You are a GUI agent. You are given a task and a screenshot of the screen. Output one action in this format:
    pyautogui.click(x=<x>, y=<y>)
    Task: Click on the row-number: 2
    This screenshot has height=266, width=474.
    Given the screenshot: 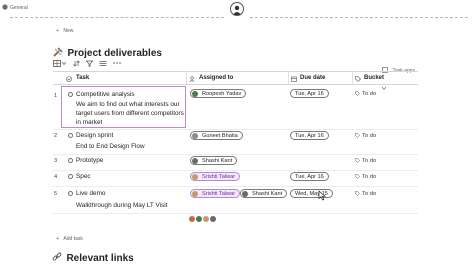 What is the action you would take?
    pyautogui.click(x=56, y=136)
    